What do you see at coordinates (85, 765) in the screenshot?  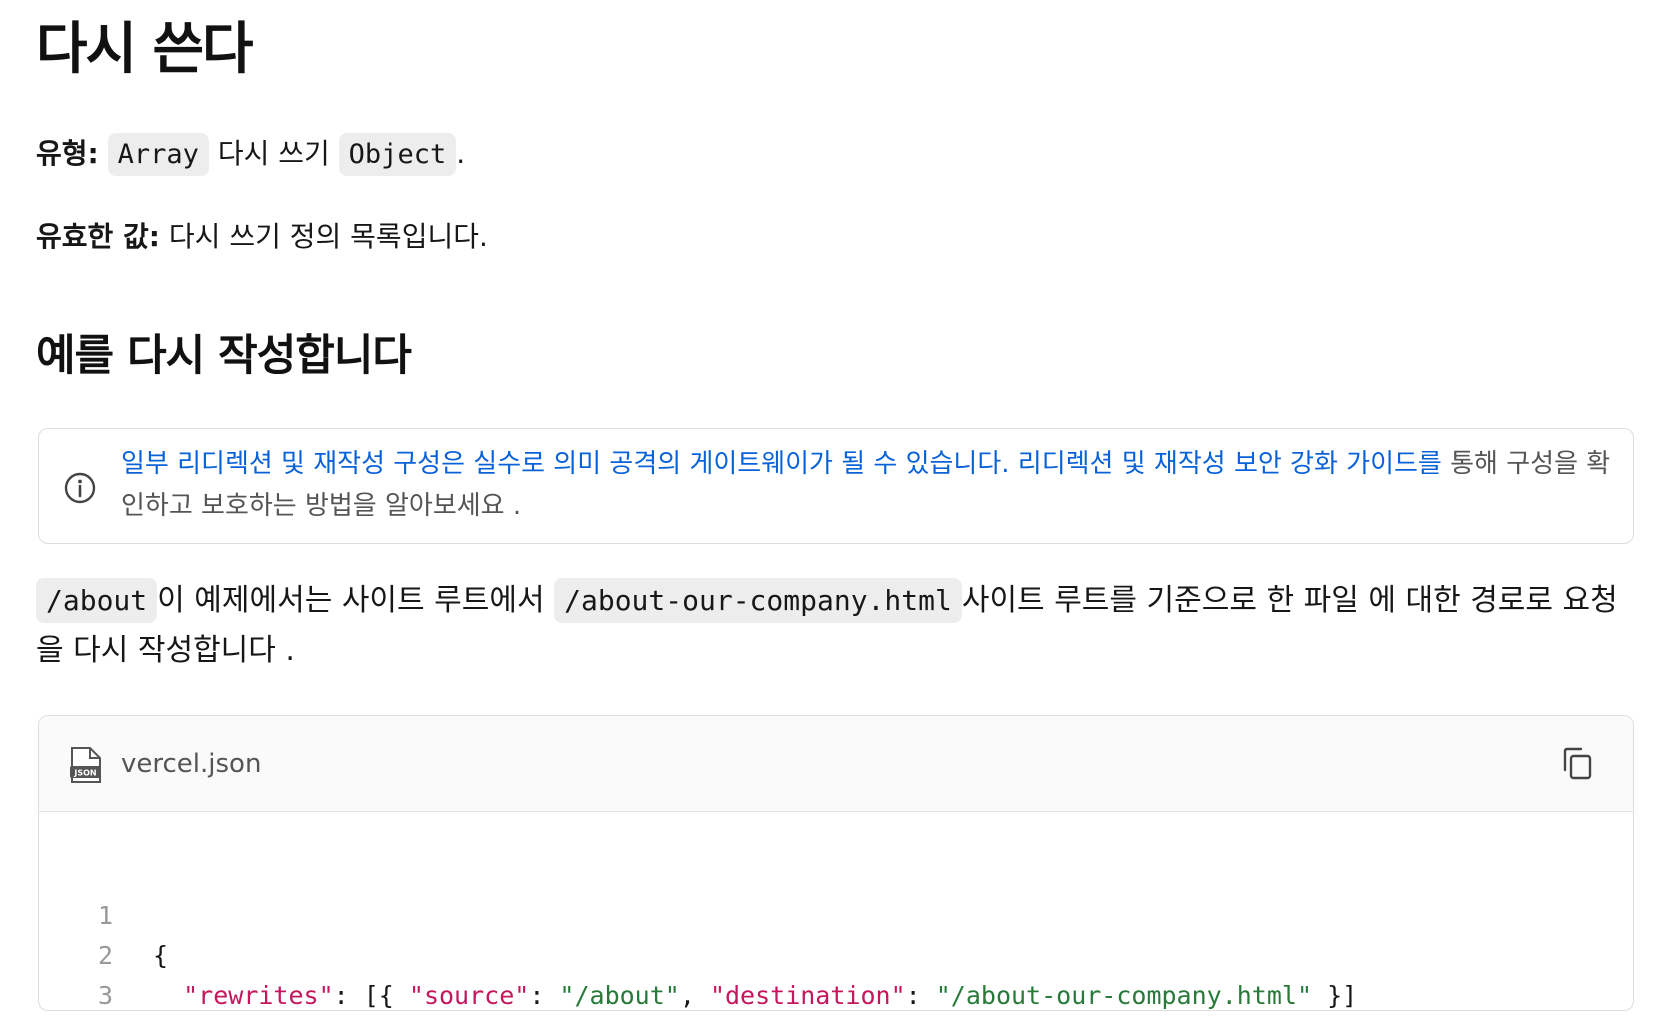 I see `json-file-icon: JSON` at bounding box center [85, 765].